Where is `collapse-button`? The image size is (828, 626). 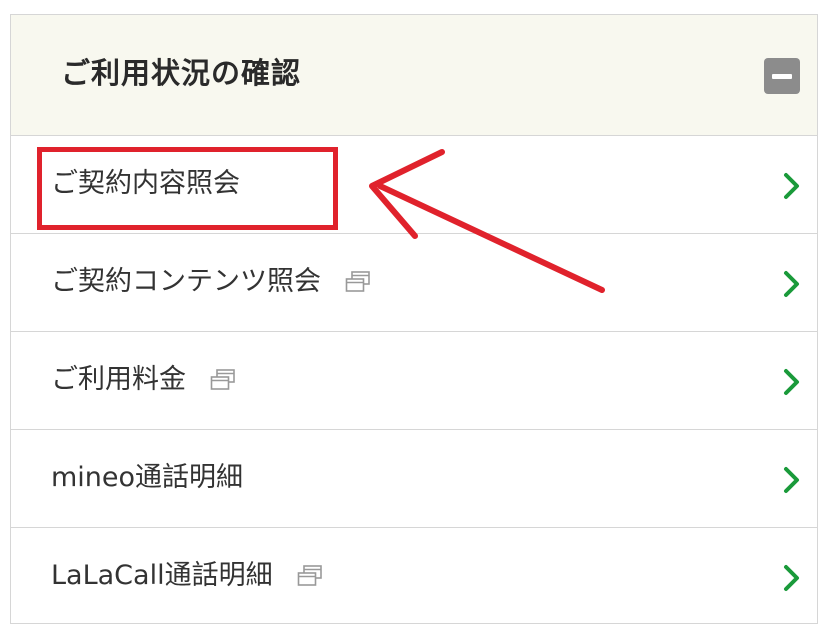
collapse-button is located at coordinates (782, 76).